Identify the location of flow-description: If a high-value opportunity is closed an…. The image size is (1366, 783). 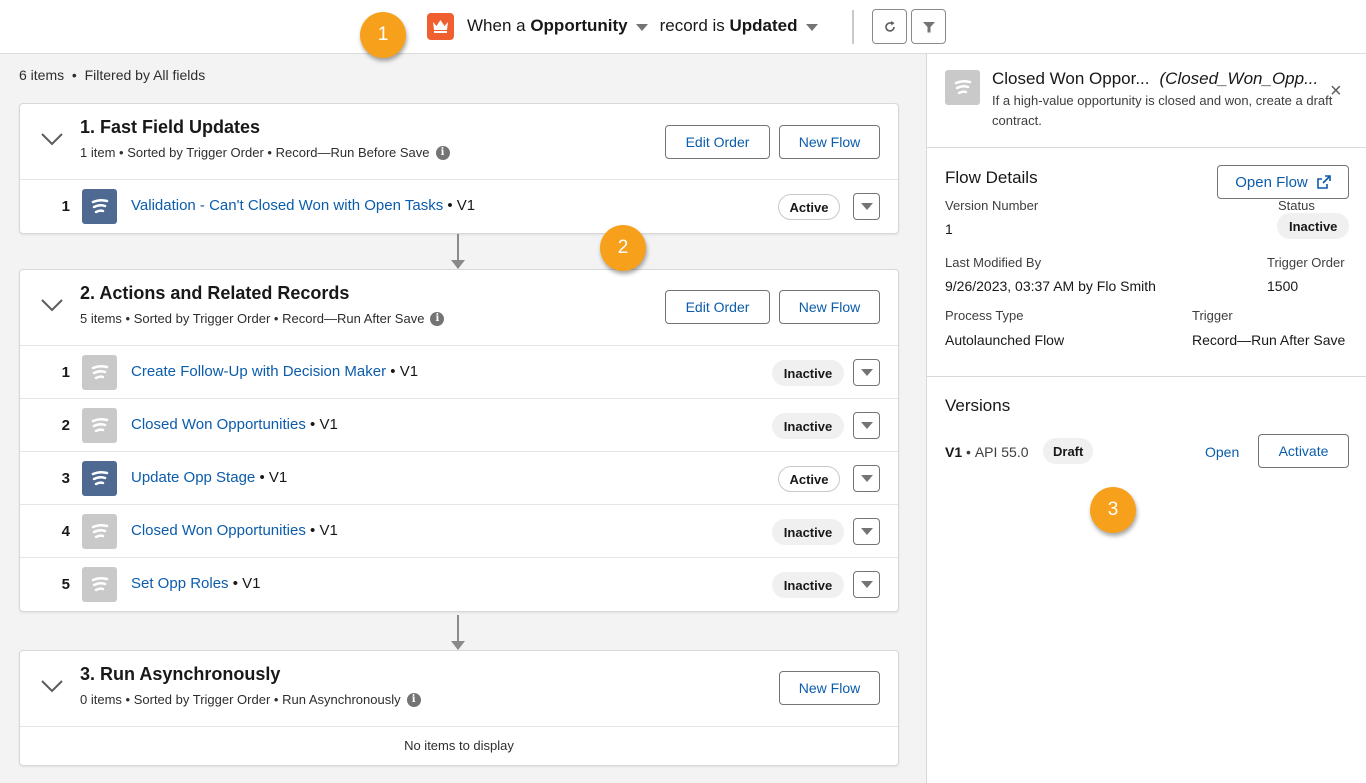
(1162, 110).